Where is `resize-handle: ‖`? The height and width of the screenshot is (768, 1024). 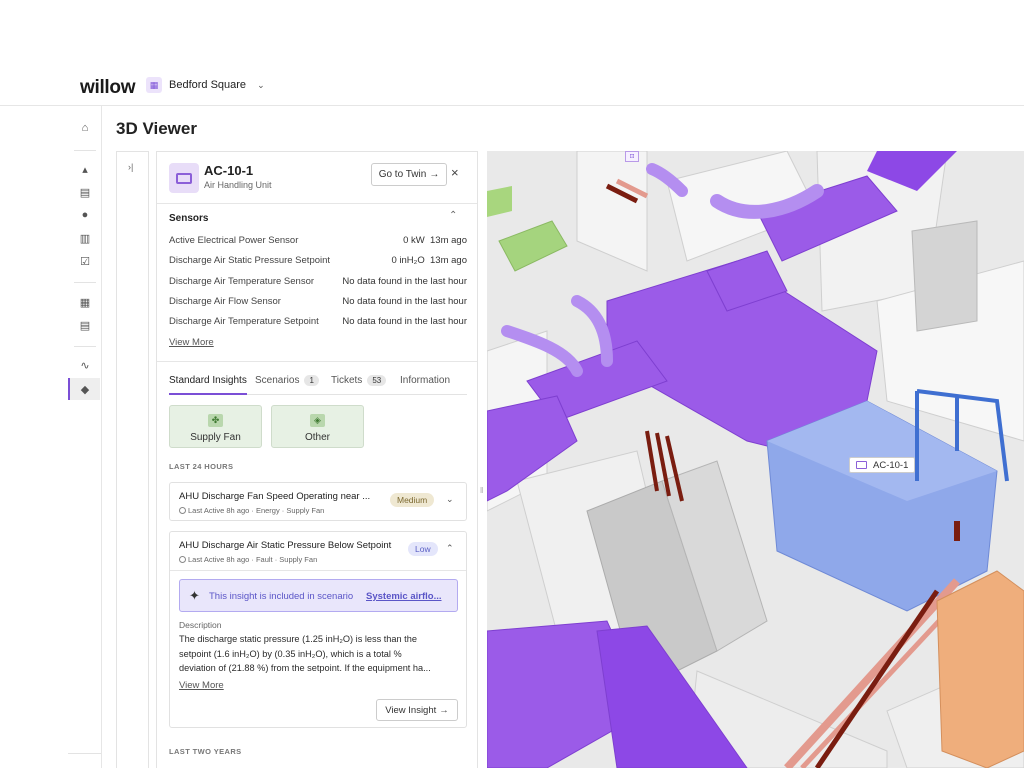
resize-handle: ‖ is located at coordinates (482, 490).